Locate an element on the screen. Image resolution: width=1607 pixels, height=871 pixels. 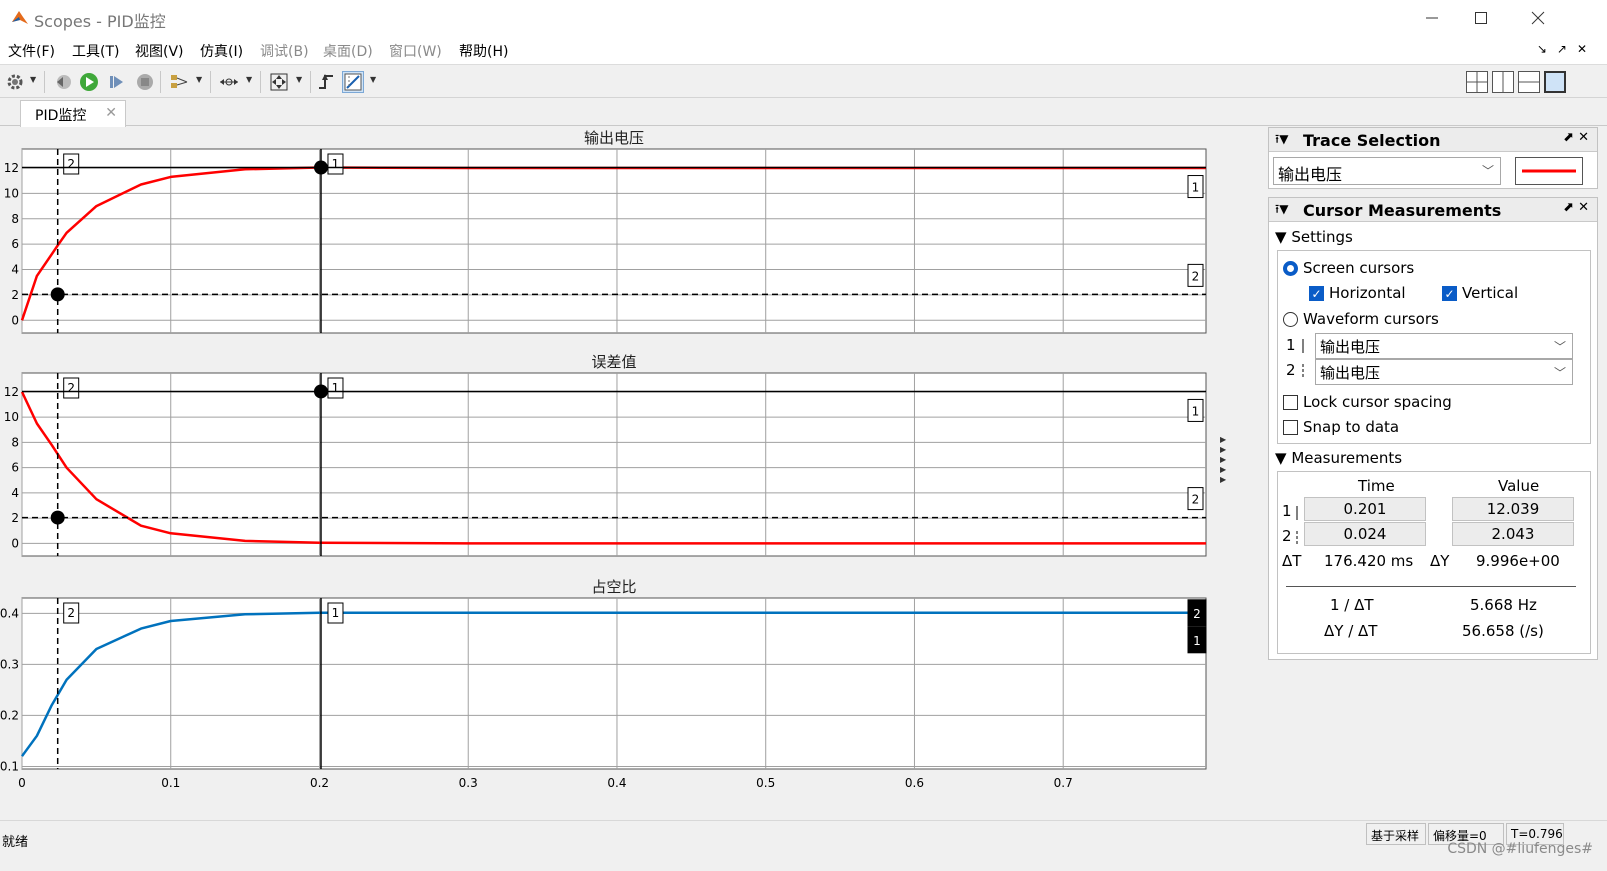
screen-cursors-radio: Screen cursors is located at coordinates (1348, 268).